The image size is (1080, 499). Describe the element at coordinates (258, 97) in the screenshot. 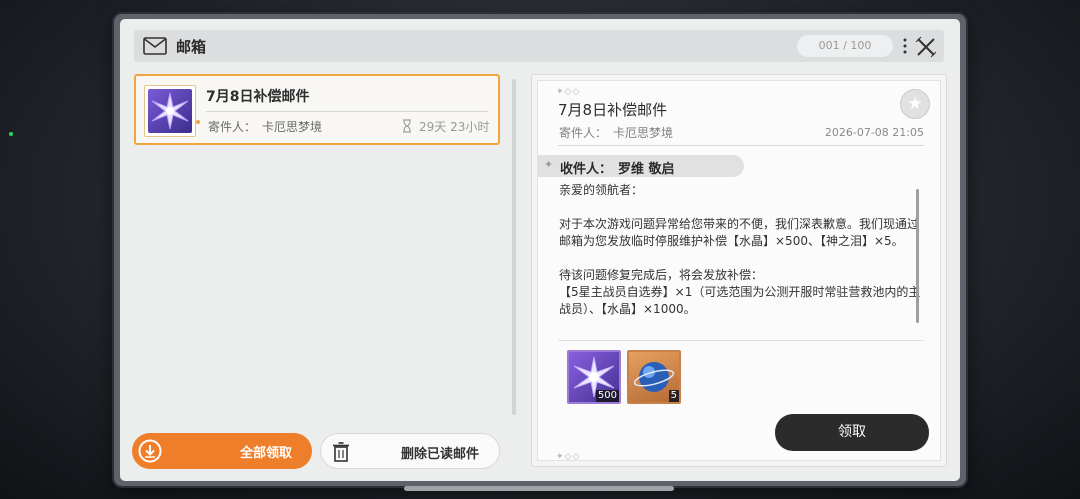

I see `mail-title: 7月8日补偿邮件` at that location.